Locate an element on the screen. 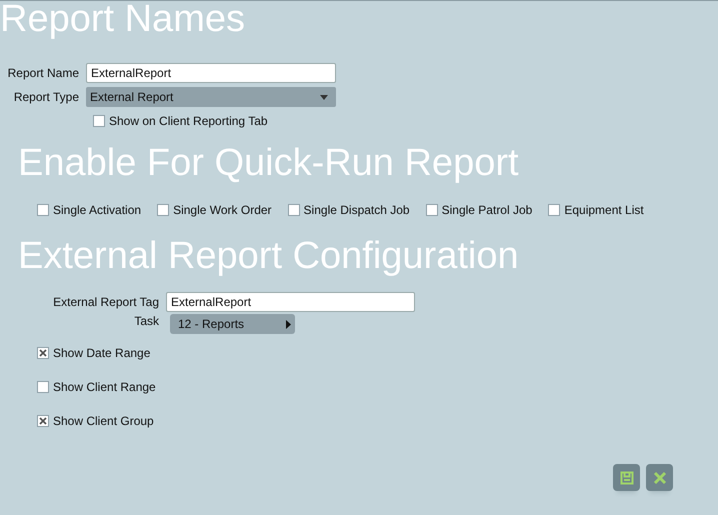 The height and width of the screenshot is (515, 718). section-heading: Report Names is located at coordinates (123, 21).